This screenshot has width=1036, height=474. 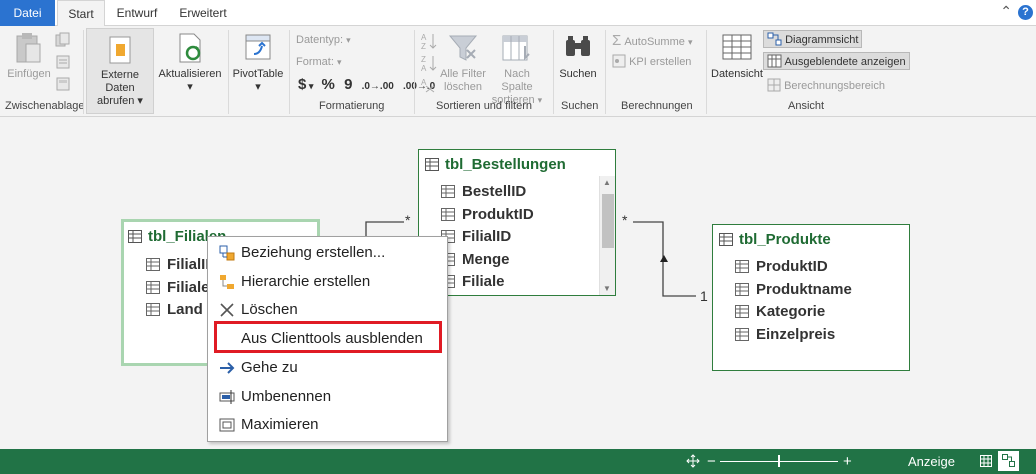 I want to click on delete-icon, so click(x=227, y=310).